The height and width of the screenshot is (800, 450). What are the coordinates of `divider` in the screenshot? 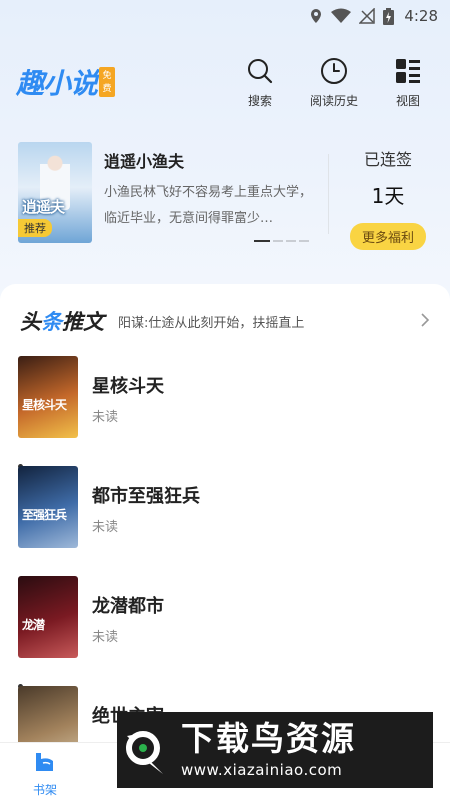 It's located at (328, 194).